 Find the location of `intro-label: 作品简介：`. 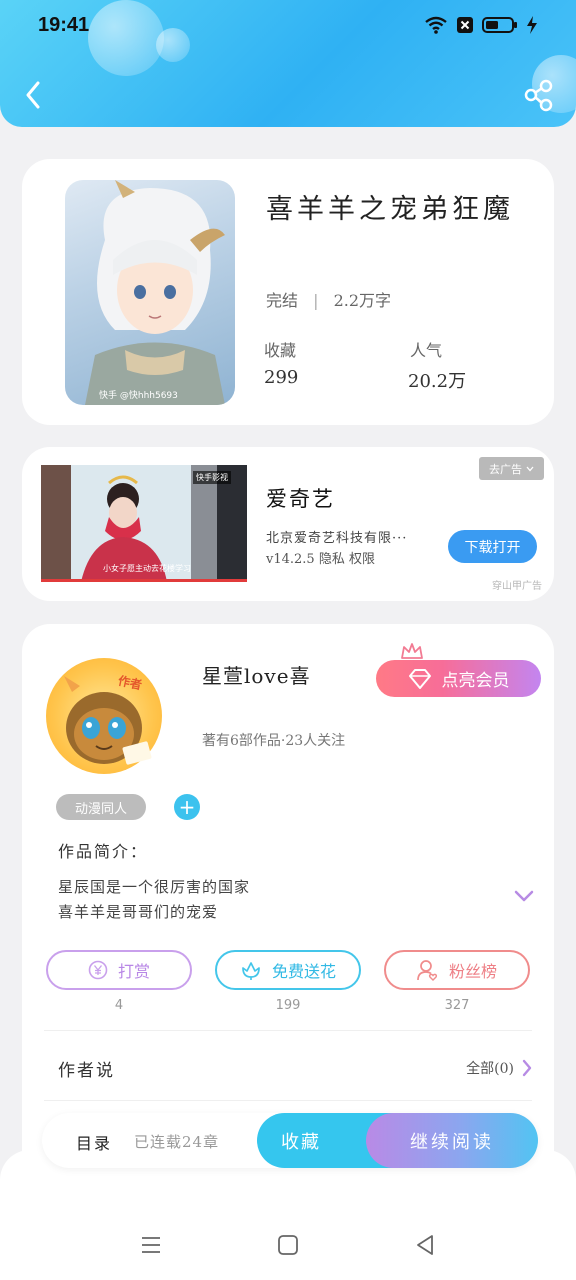

intro-label: 作品简介： is located at coordinates (103, 851).